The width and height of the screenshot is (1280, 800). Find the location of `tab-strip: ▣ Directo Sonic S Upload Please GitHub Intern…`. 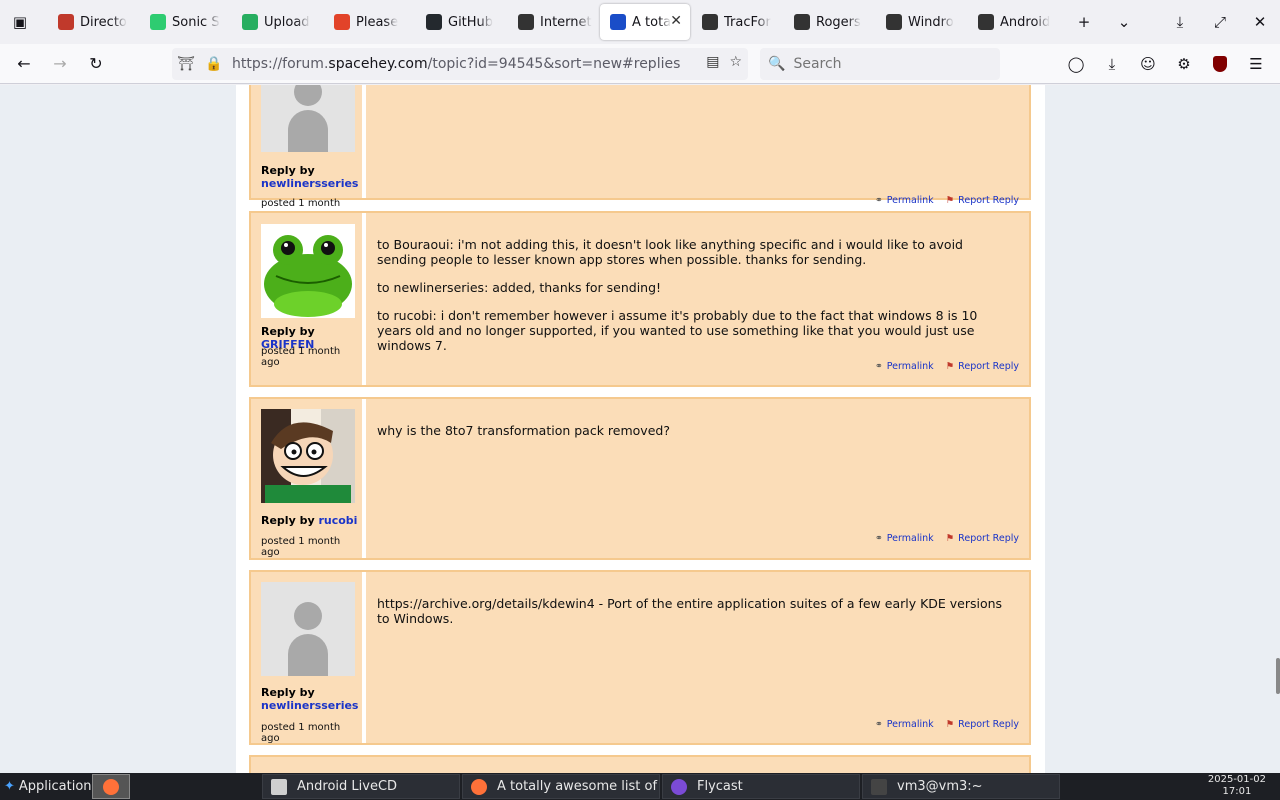

tab-strip: ▣ Directo Sonic S Upload Please GitHub Intern… is located at coordinates (640, 22).